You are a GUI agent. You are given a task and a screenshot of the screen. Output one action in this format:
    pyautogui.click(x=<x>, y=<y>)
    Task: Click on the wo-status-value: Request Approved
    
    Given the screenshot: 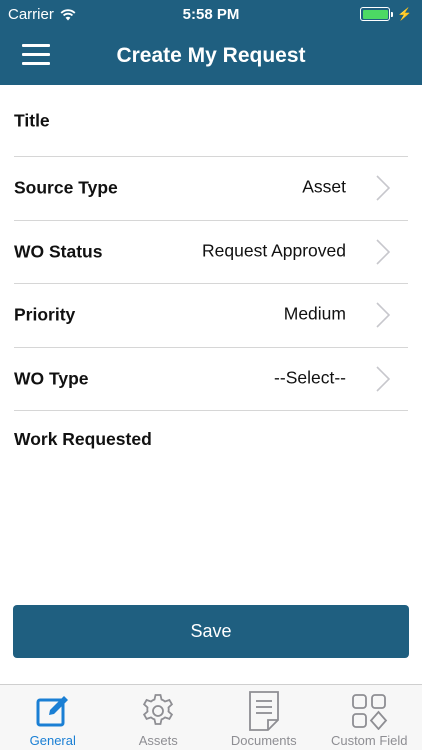 What is the action you would take?
    pyautogui.click(x=274, y=250)
    